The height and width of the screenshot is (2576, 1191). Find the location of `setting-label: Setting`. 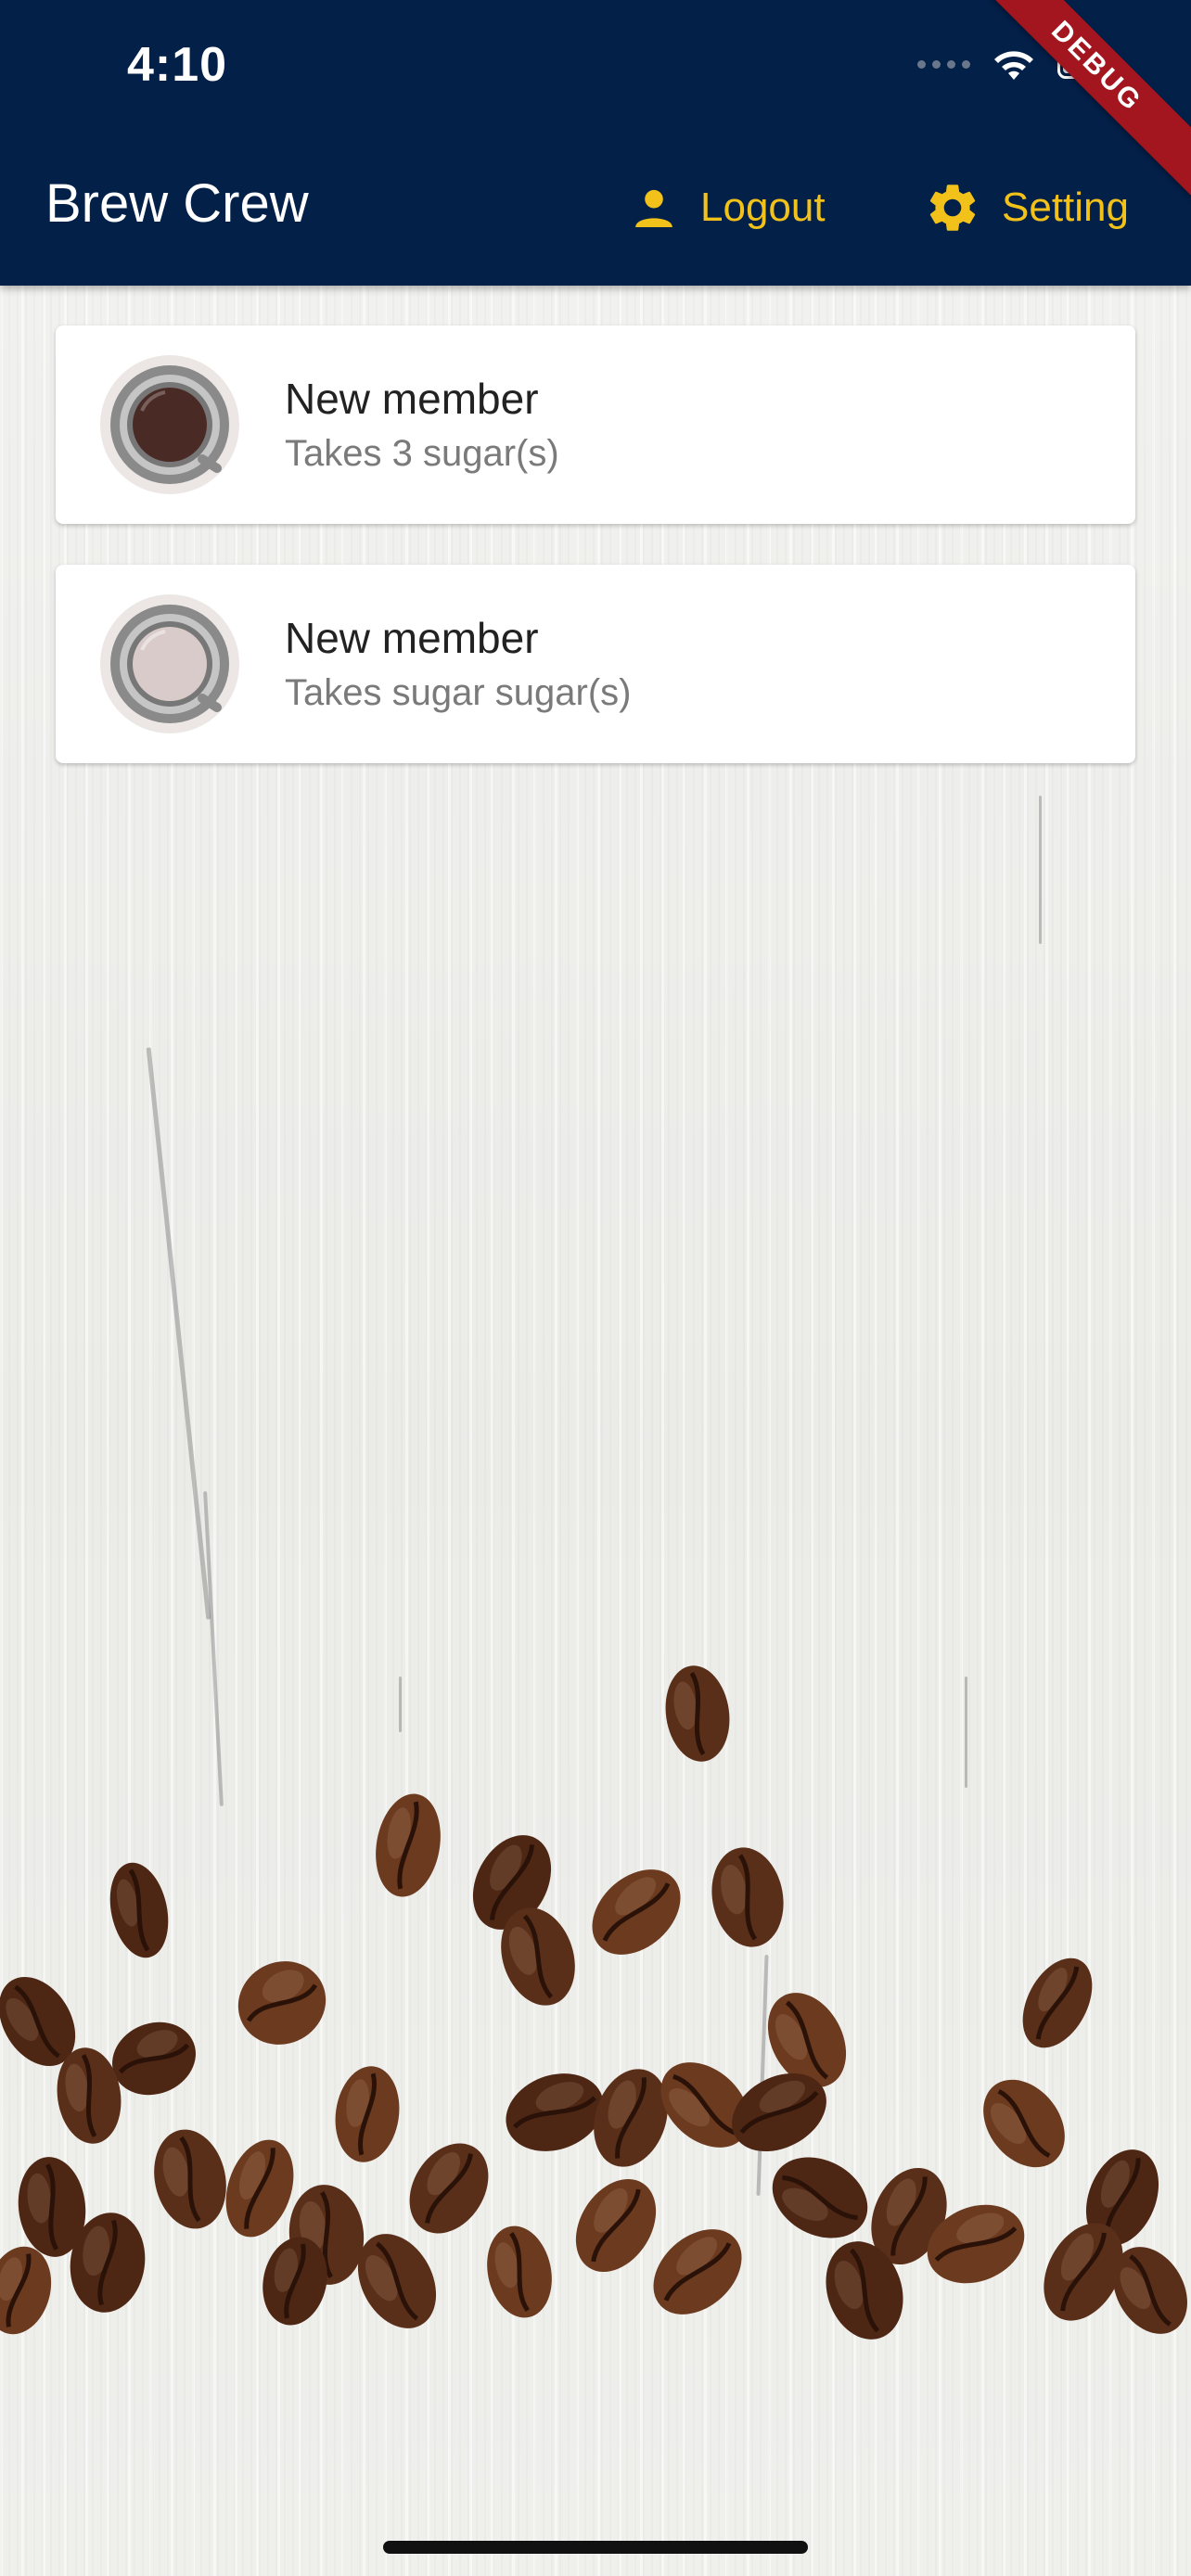

setting-label: Setting is located at coordinates (1065, 207).